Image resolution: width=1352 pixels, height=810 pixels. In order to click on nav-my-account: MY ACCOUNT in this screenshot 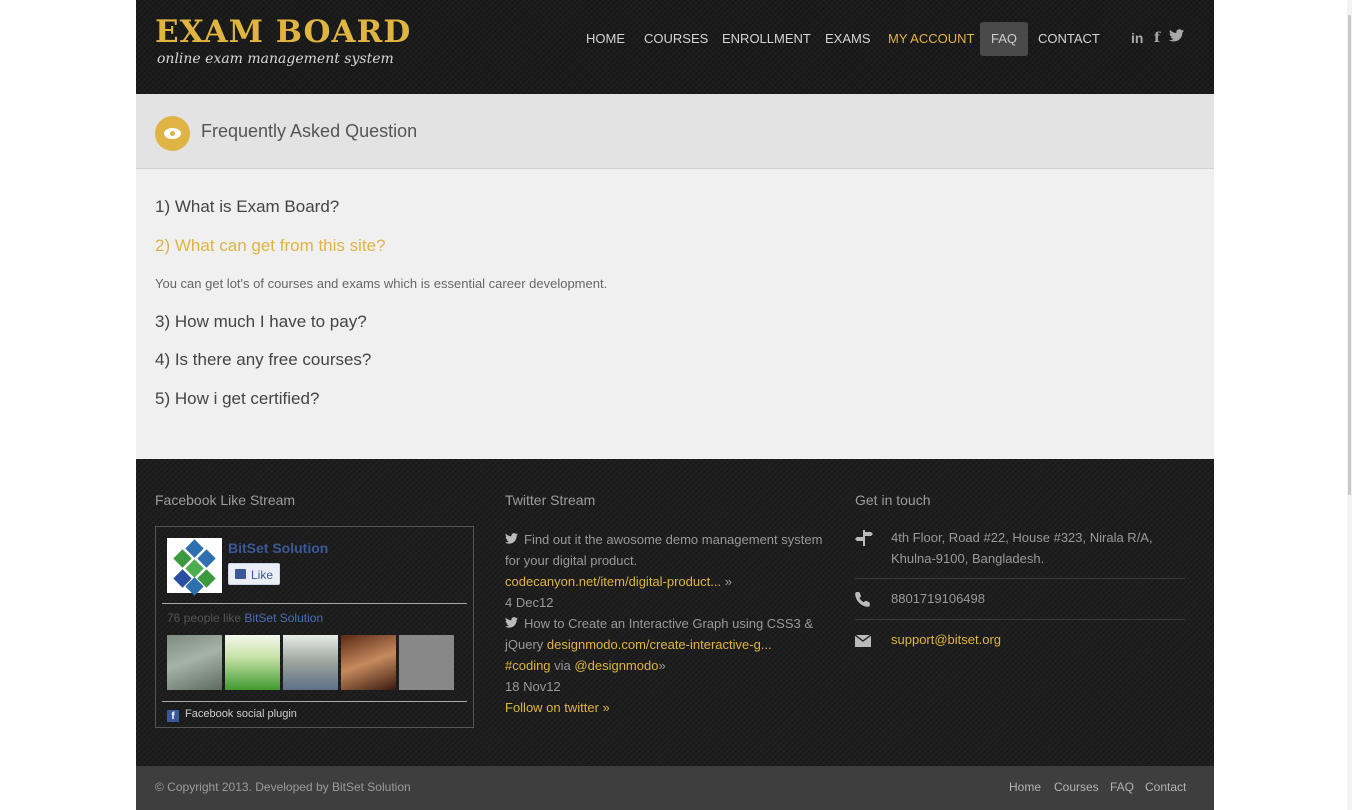, I will do `click(931, 39)`.